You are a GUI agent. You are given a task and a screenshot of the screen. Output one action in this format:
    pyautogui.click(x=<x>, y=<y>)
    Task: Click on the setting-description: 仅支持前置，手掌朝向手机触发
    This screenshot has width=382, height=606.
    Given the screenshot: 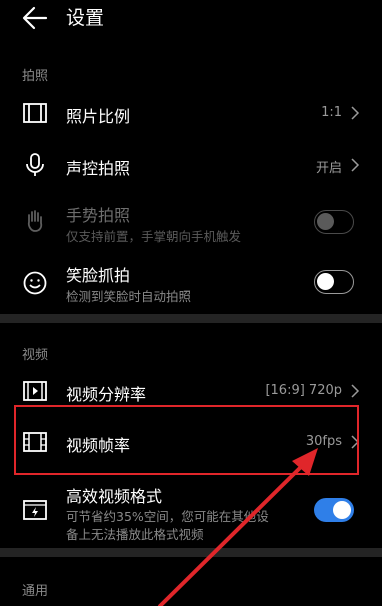 What is the action you would take?
    pyautogui.click(x=154, y=236)
    